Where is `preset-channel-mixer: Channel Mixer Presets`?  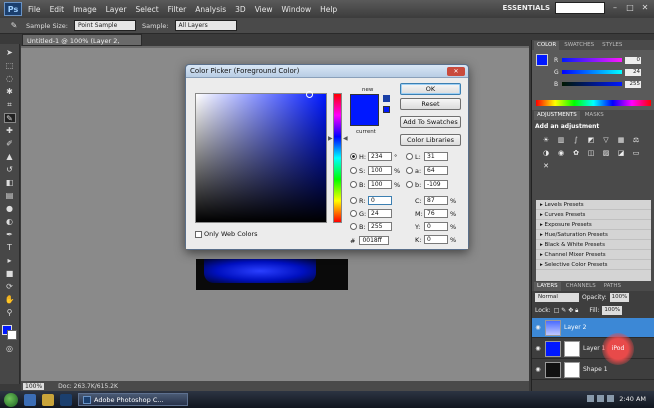 preset-channel-mixer: Channel Mixer Presets is located at coordinates (593, 255).